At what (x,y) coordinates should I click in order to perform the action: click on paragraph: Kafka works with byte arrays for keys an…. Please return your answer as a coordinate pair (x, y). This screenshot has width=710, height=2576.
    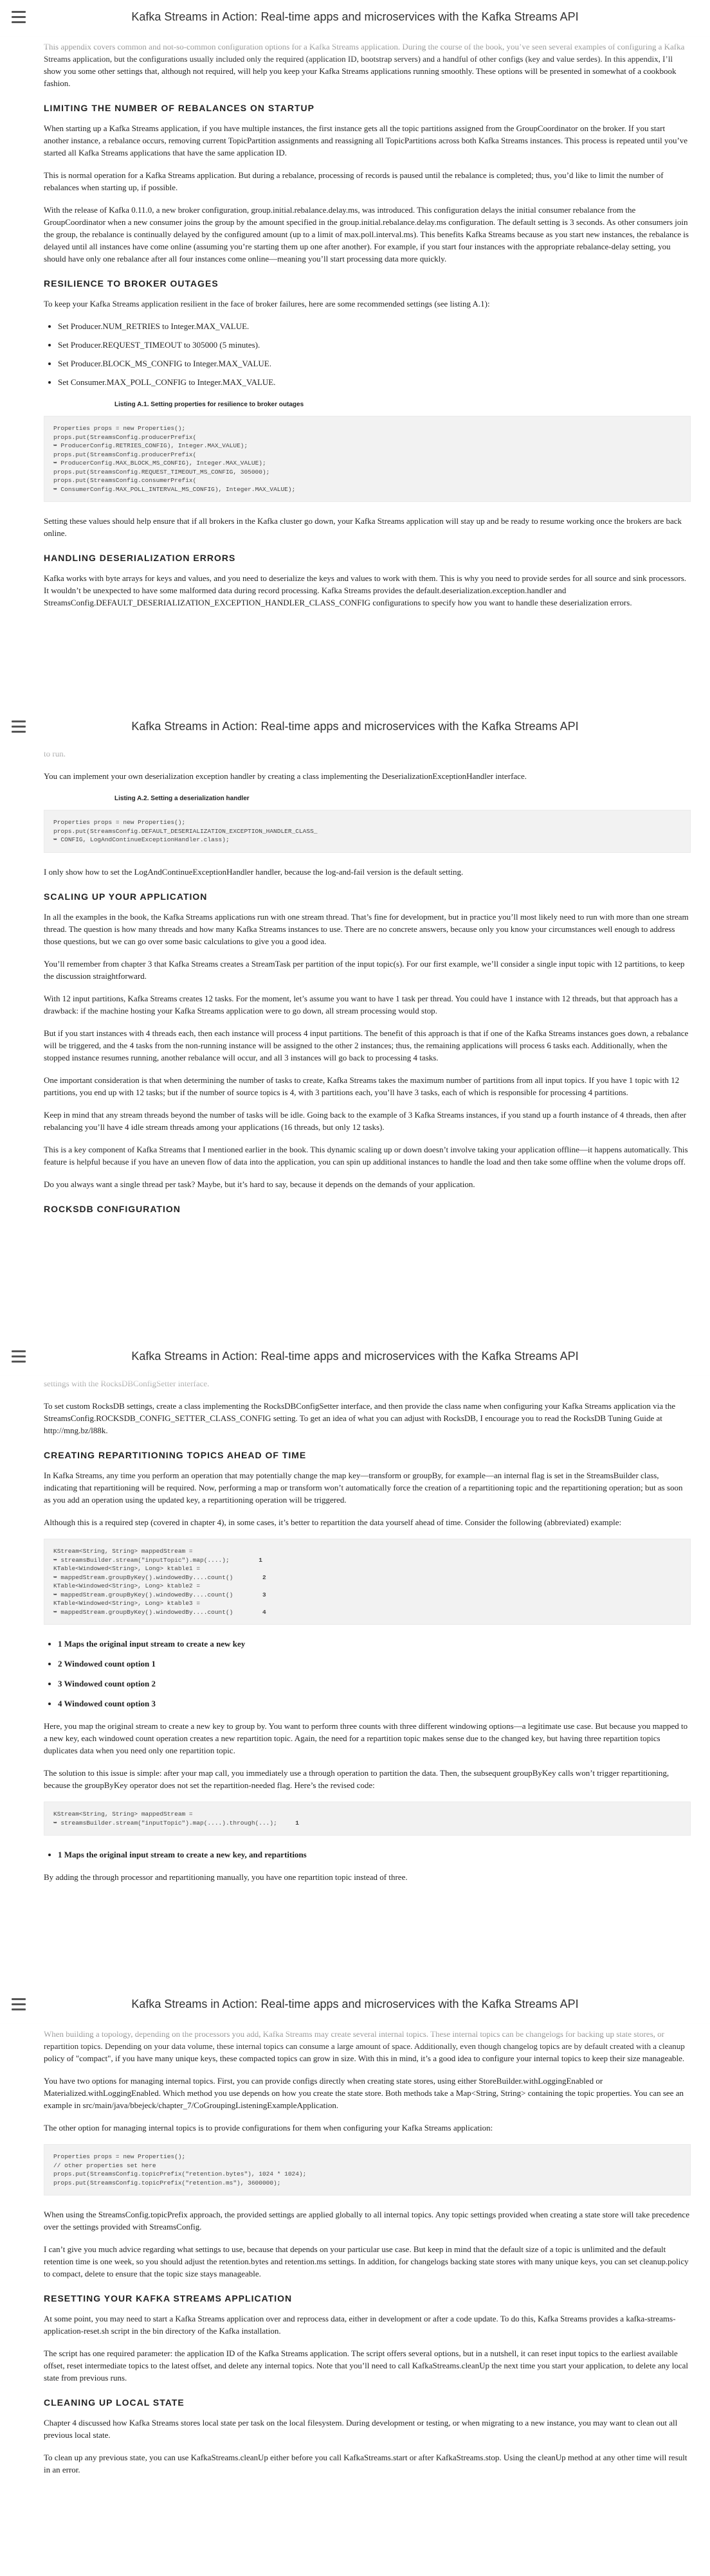
    Looking at the image, I should click on (365, 590).